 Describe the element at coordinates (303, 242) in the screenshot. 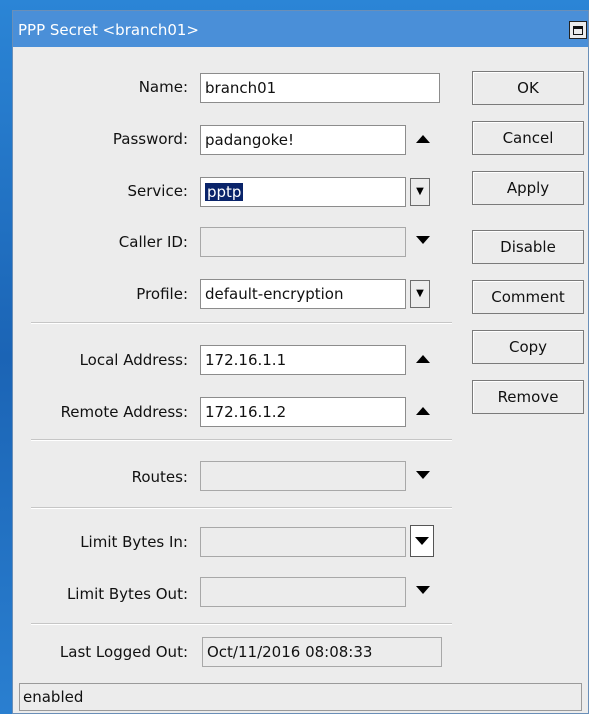

I see `caller-id-input` at that location.